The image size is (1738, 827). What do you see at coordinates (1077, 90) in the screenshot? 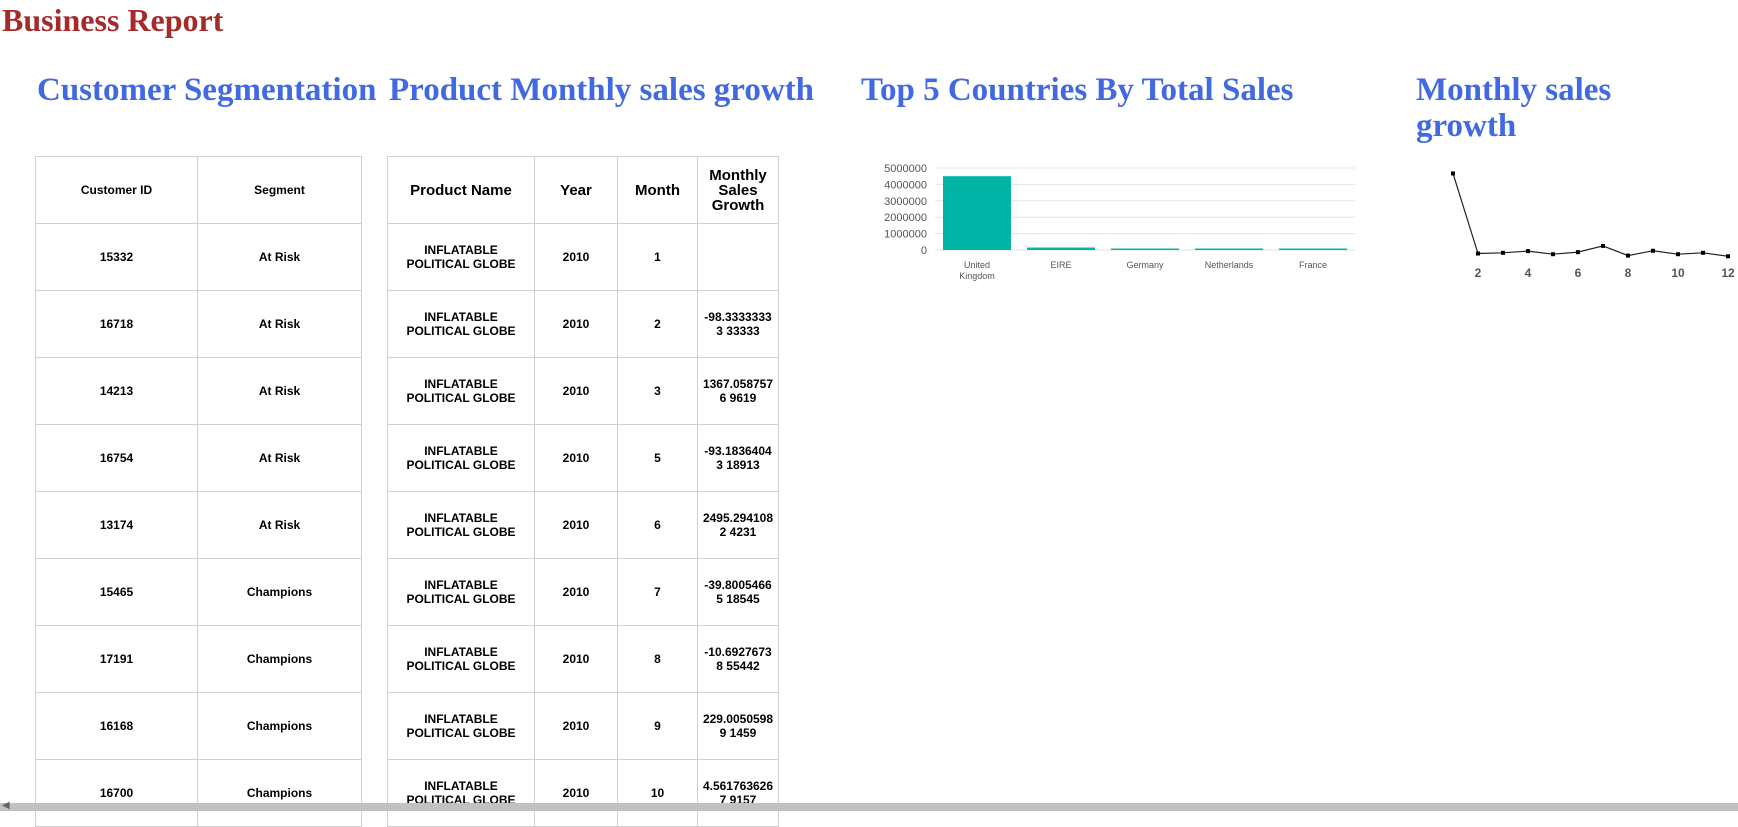
I see `top-countries-title: Top 5 Countries By Total Sales` at bounding box center [1077, 90].